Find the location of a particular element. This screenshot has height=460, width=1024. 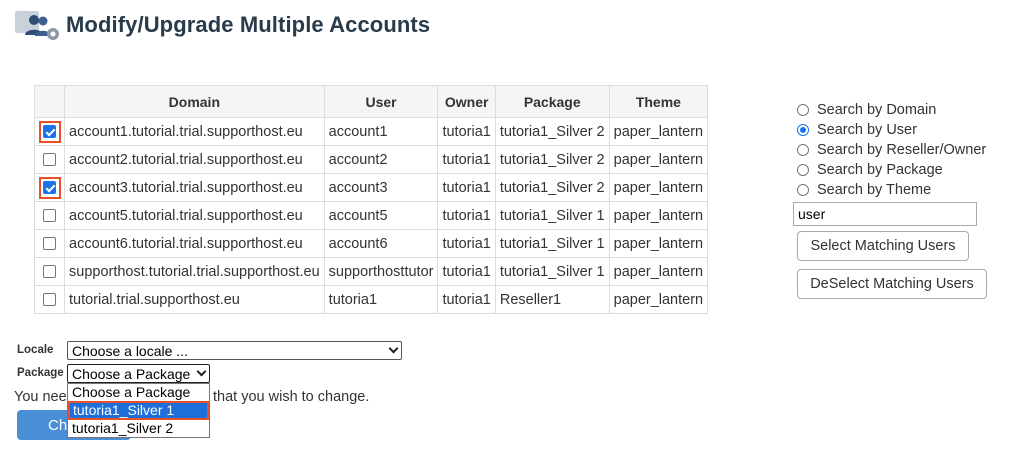

users-gear-icon is located at coordinates (38, 25).